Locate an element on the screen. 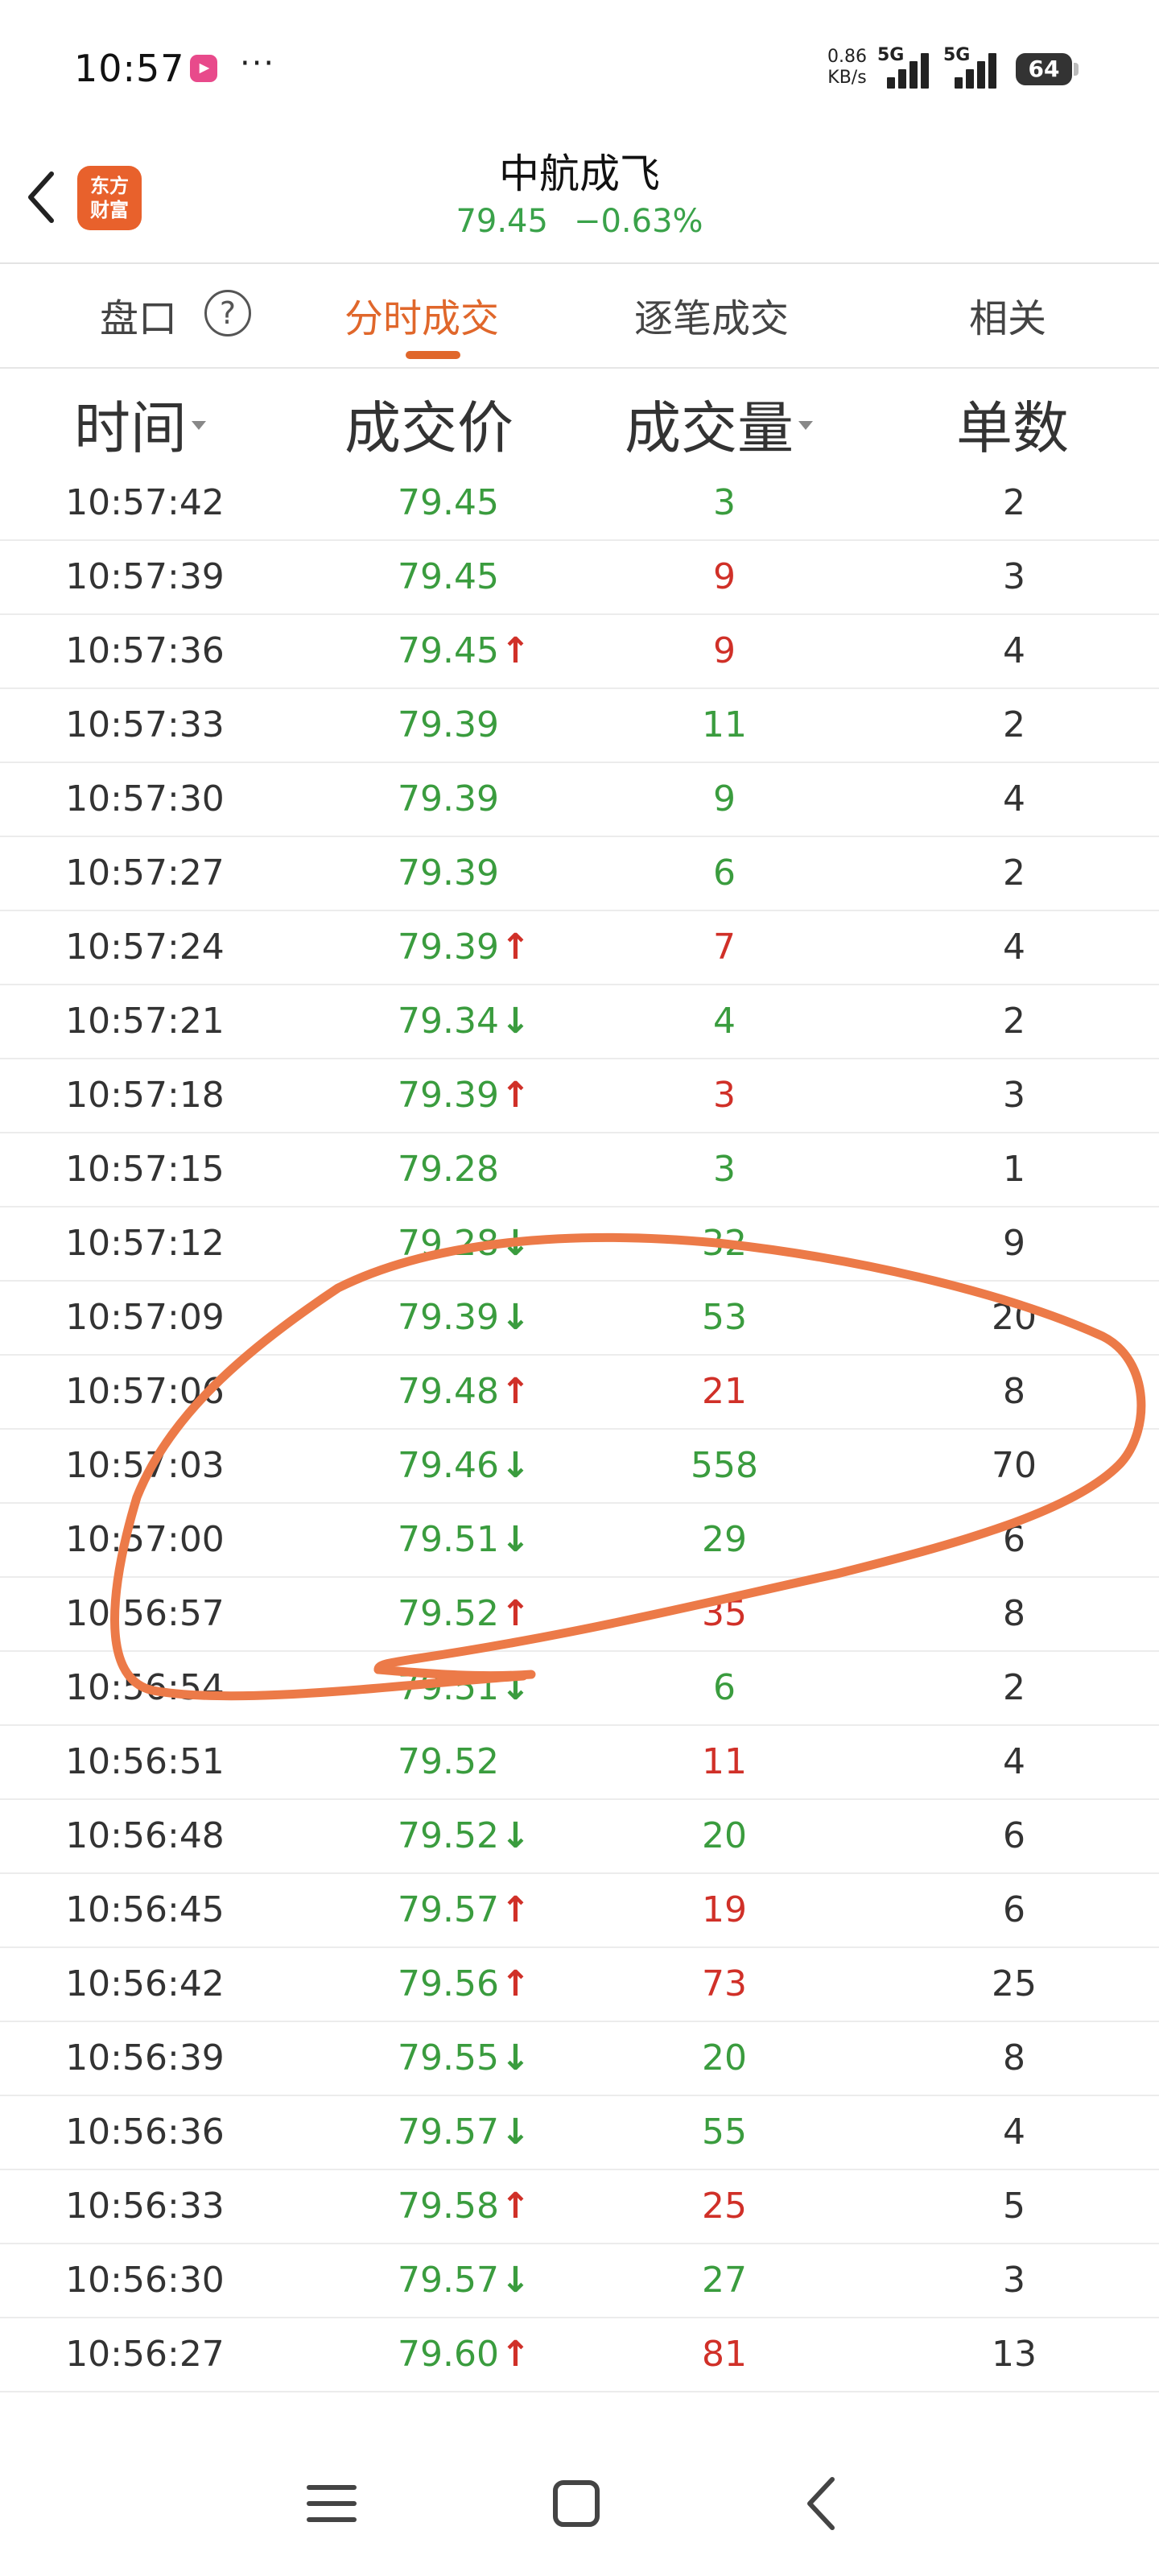  trade-count: 13 is located at coordinates (1014, 2354).